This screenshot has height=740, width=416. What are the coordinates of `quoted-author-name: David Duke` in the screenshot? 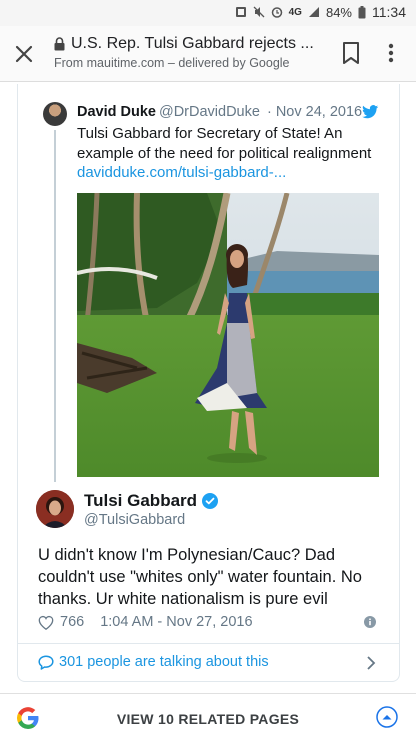 It's located at (116, 112).